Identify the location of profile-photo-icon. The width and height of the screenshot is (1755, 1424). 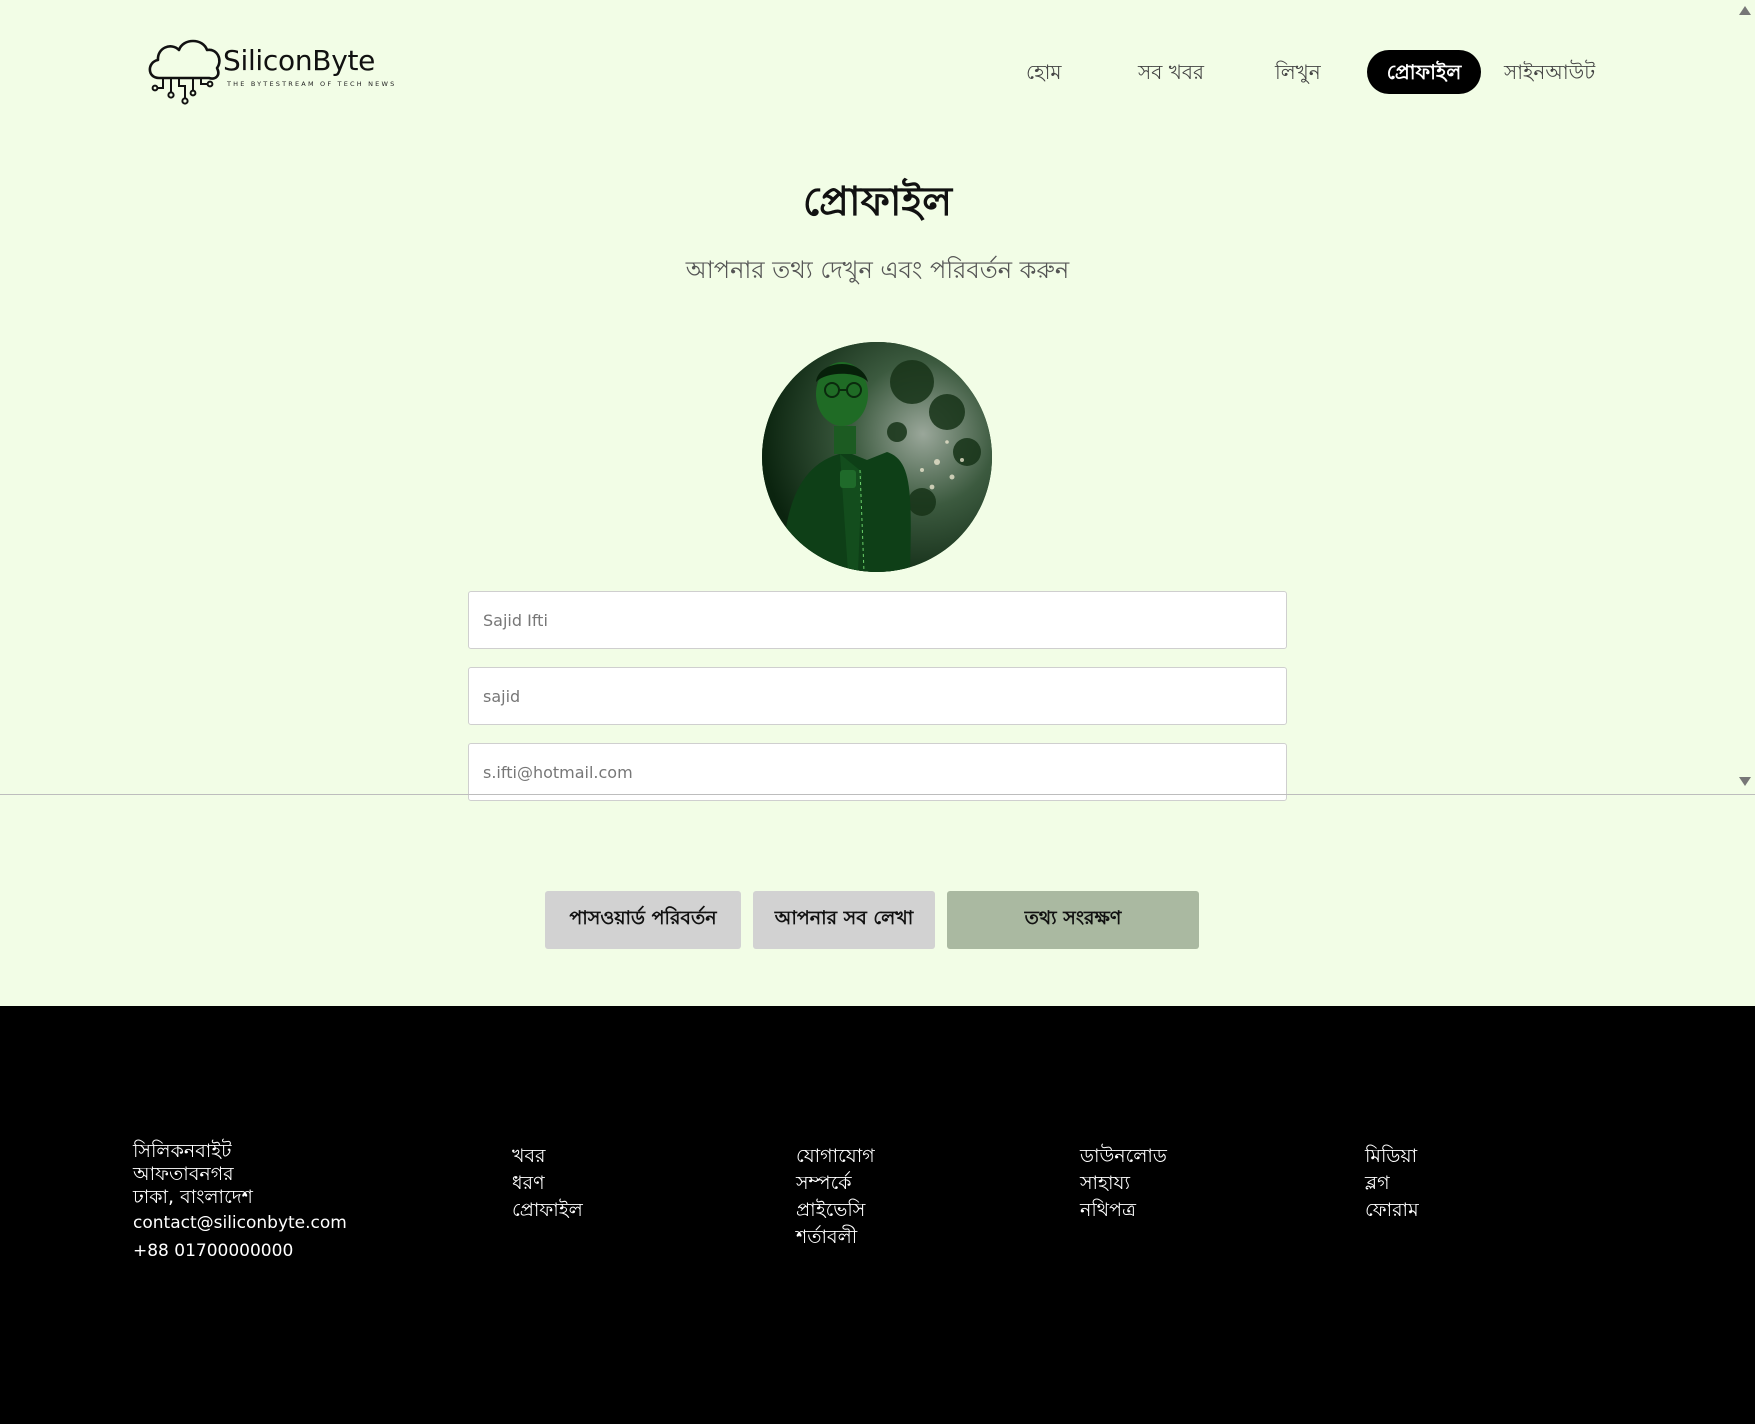
(877, 457).